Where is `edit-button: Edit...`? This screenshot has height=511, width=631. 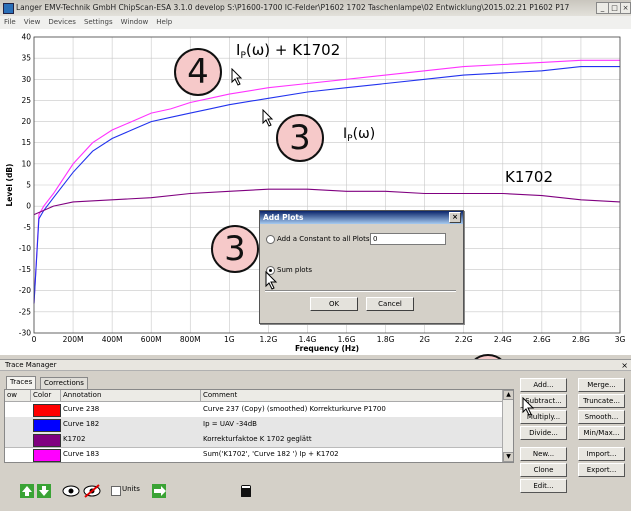
edit-button: Edit... is located at coordinates (543, 486).